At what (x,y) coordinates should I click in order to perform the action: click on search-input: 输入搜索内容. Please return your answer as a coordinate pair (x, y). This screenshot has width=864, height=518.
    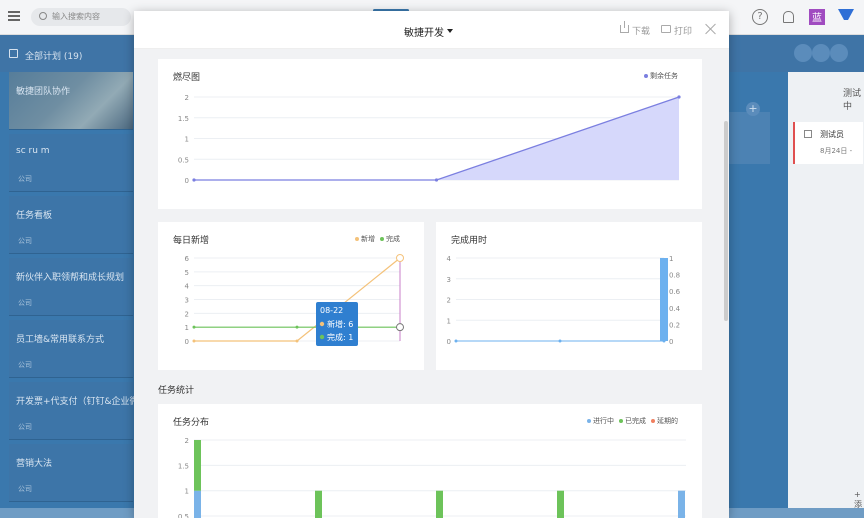
    Looking at the image, I should click on (81, 17).